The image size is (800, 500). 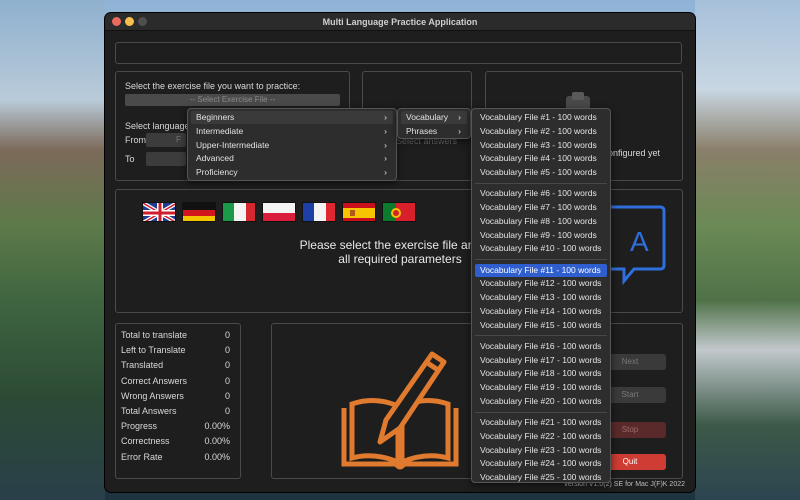 What do you see at coordinates (400, 410) in the screenshot?
I see `book-pencil-icon` at bounding box center [400, 410].